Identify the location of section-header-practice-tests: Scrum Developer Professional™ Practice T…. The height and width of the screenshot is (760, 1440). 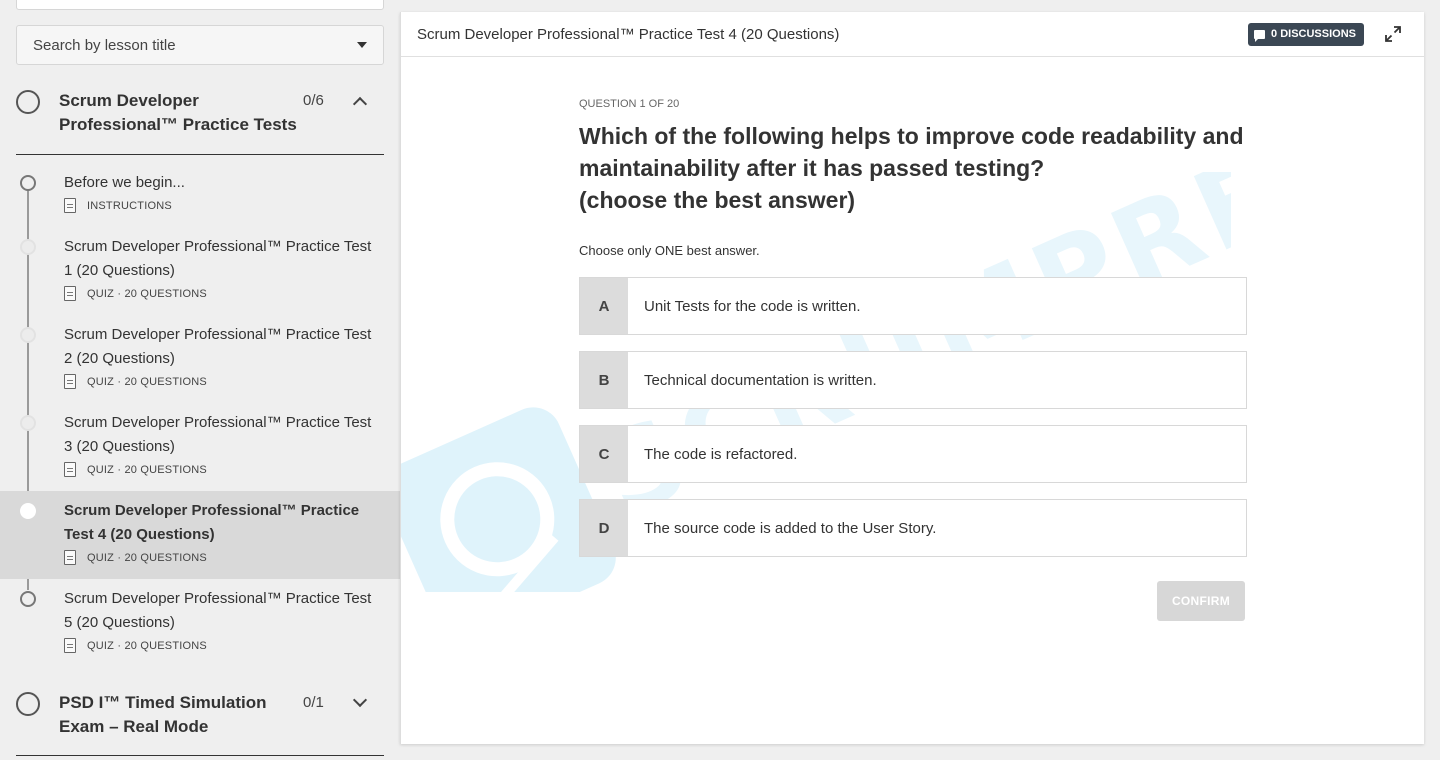
(200, 113).